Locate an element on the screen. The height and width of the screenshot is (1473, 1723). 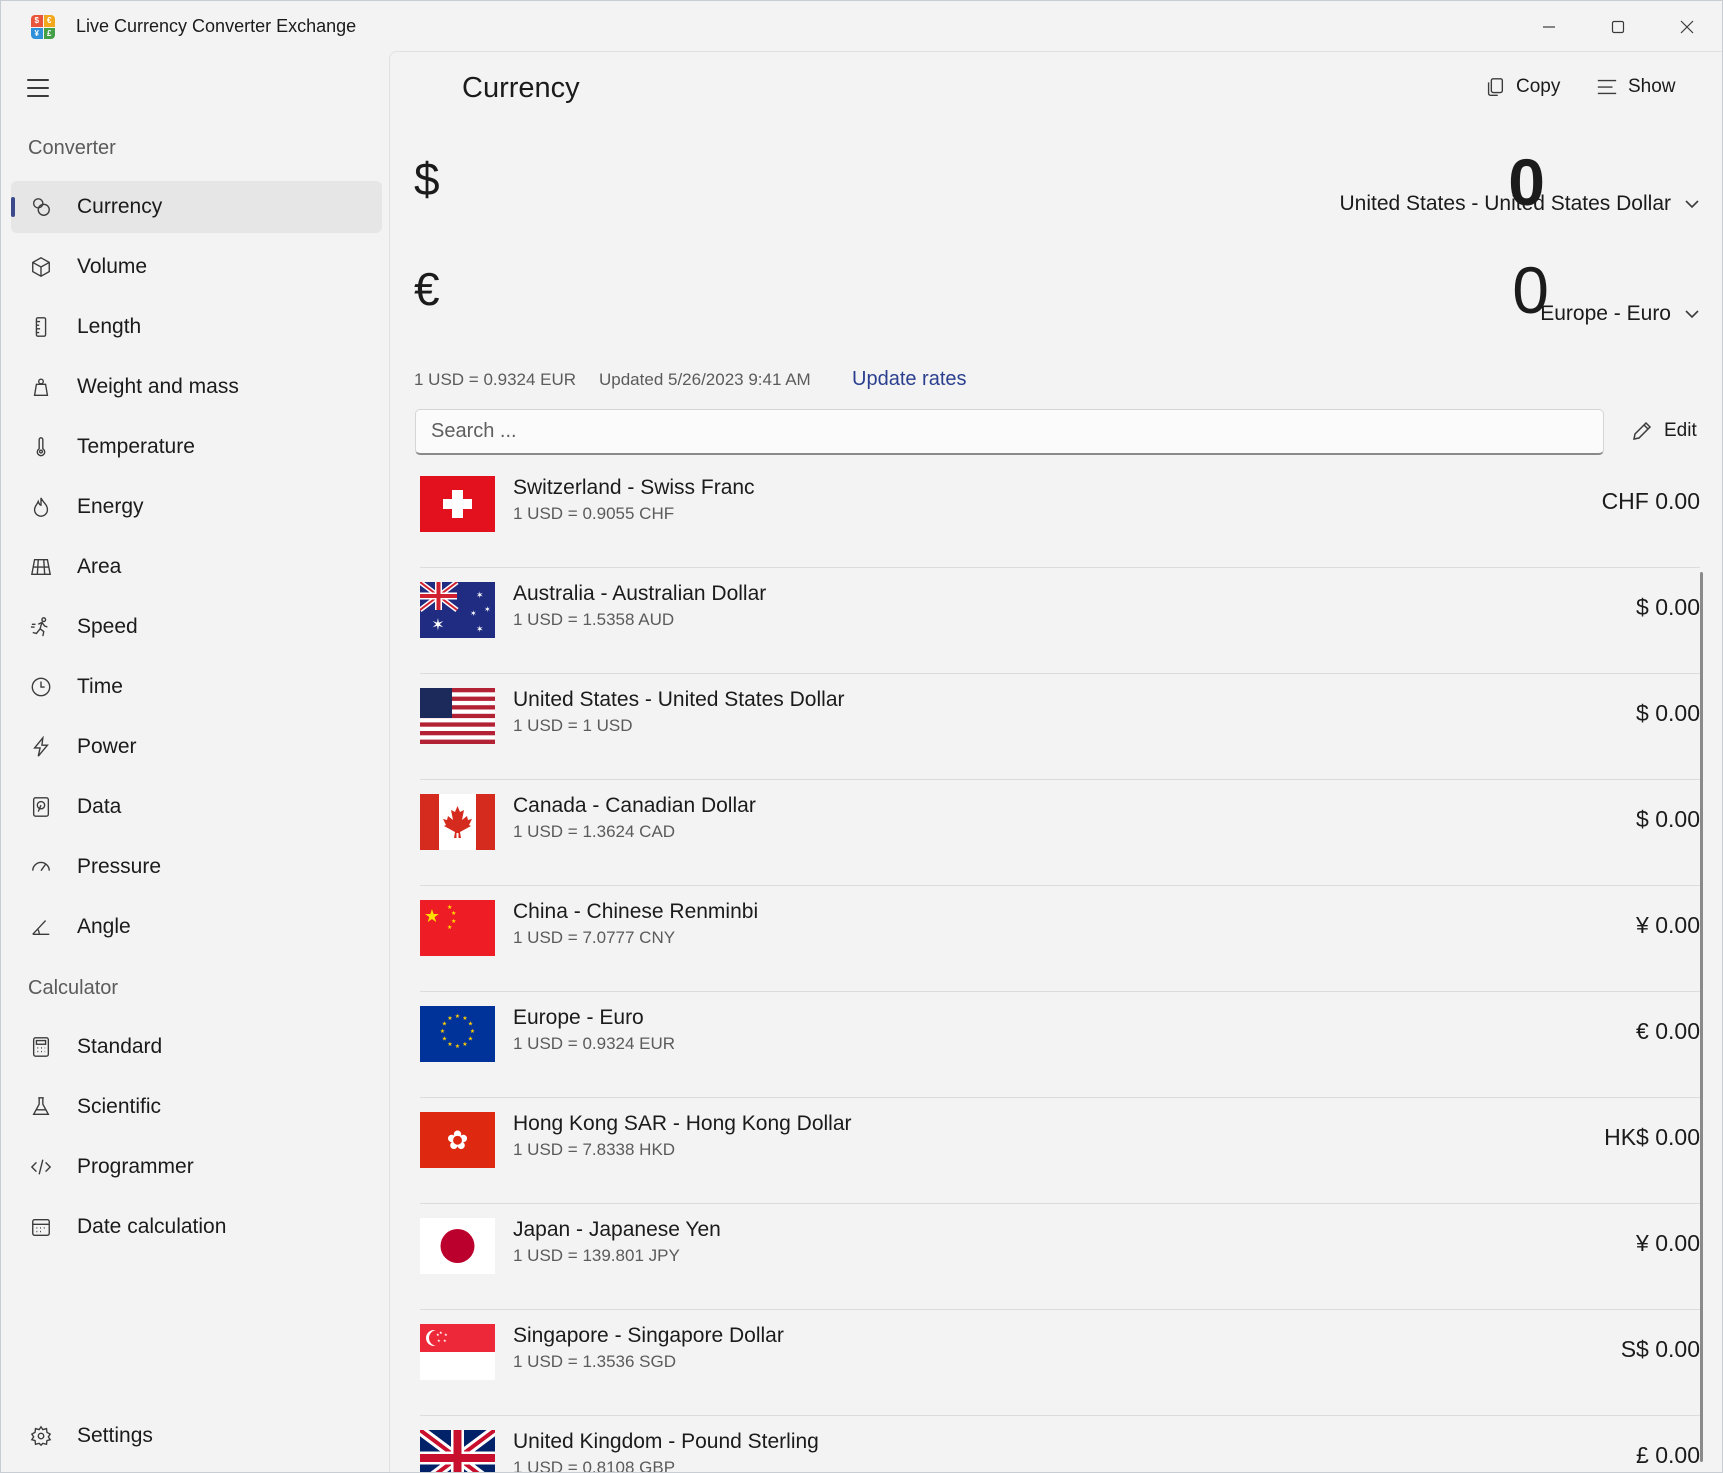
exchange-rate-text: 1 USD = 0.9324 EUR is located at coordinates (495, 379).